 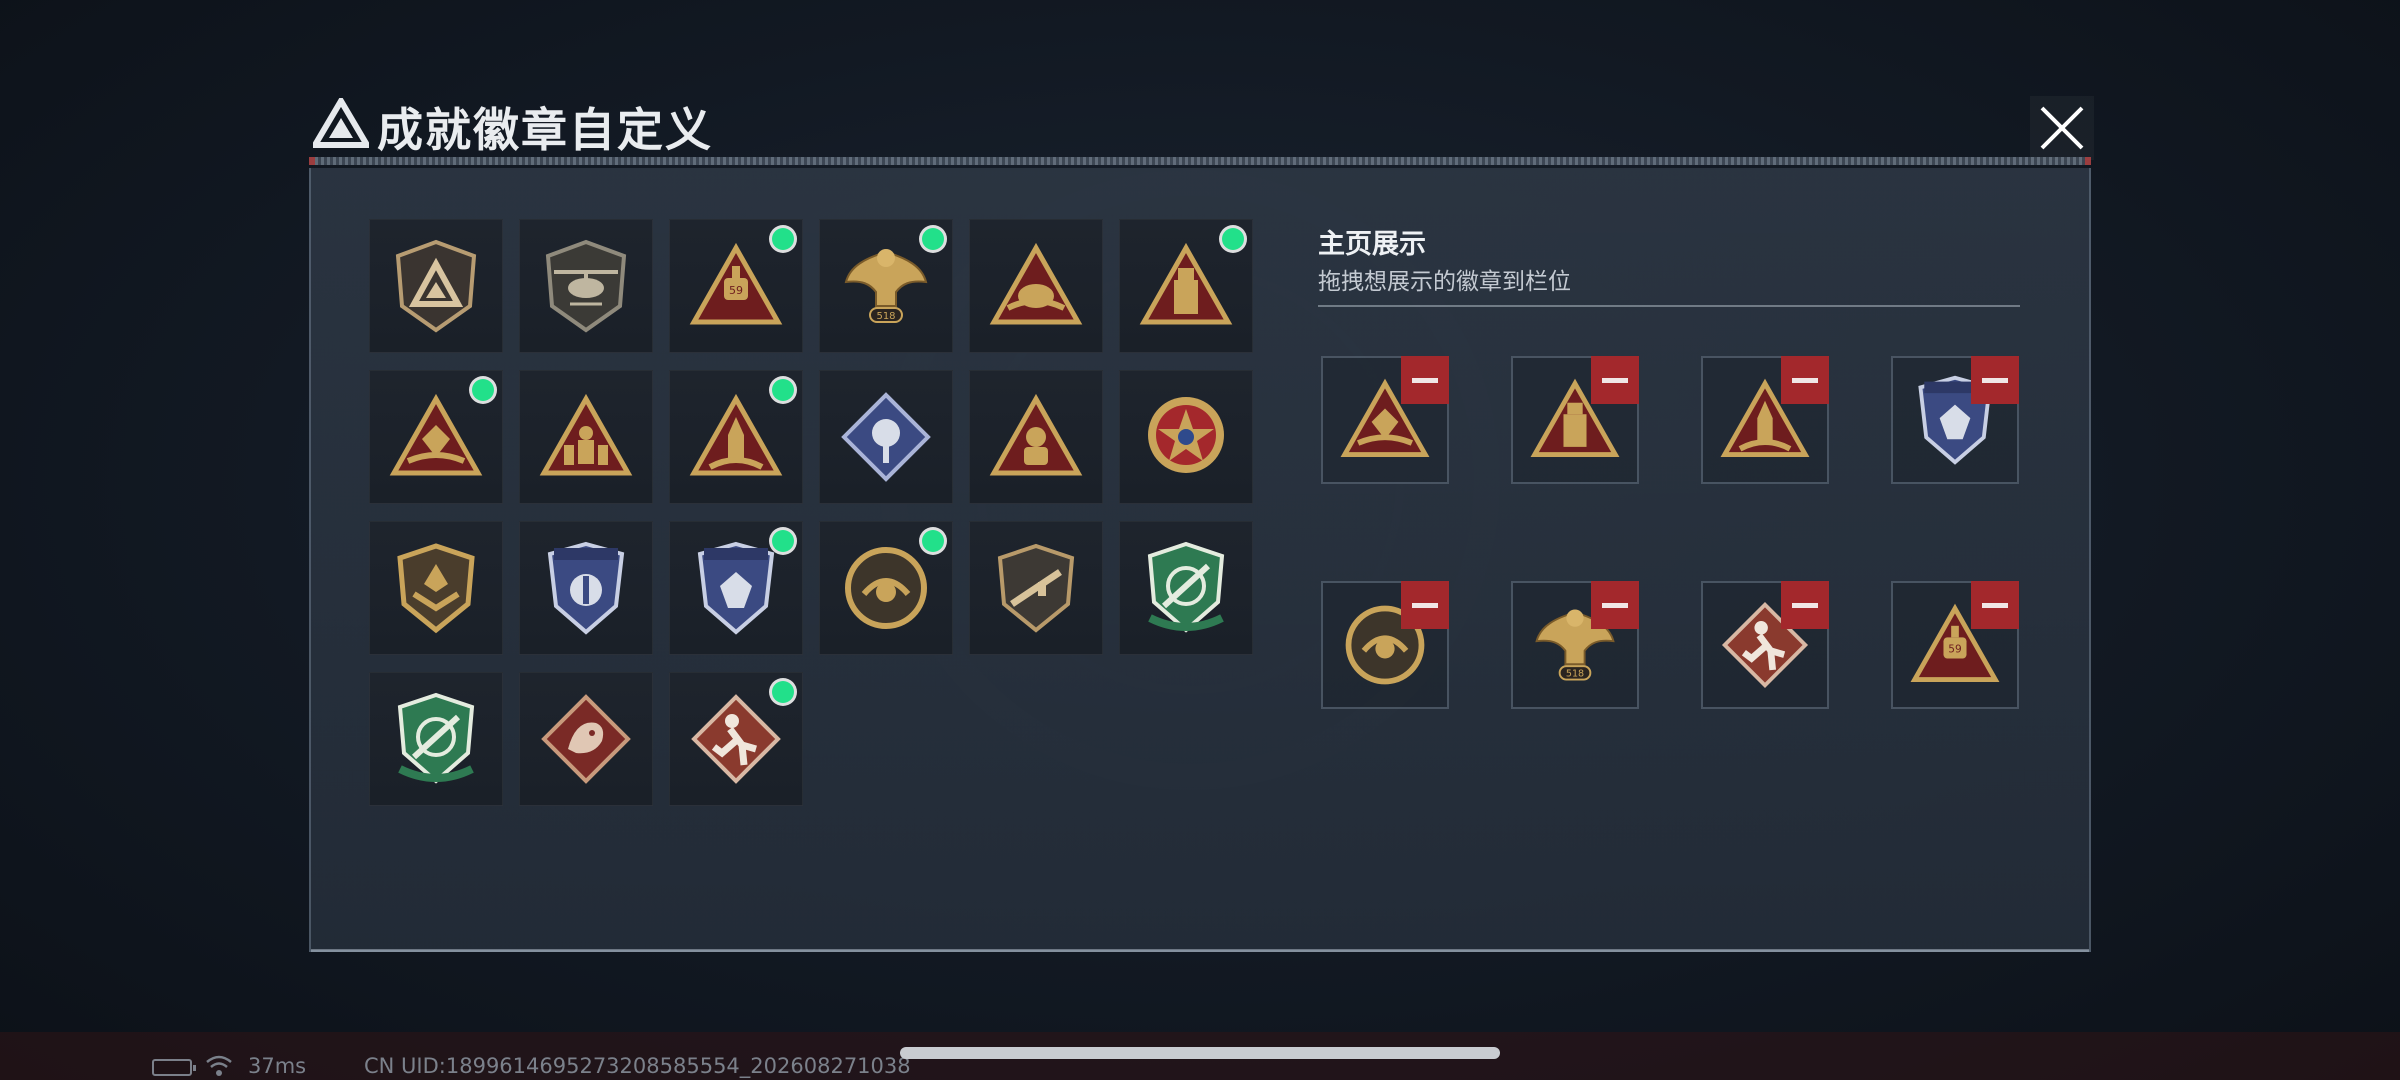 I want to click on badge-cell: 59, so click(x=736, y=286).